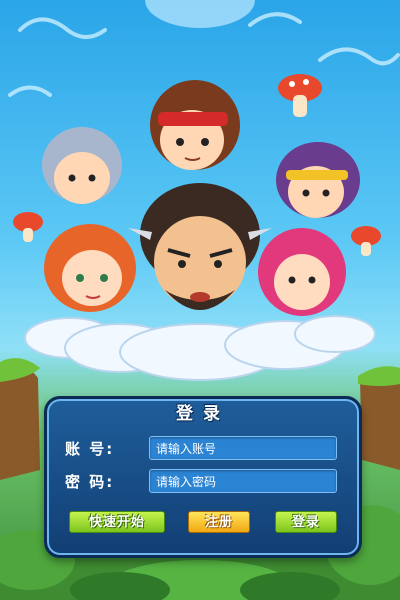 The height and width of the screenshot is (600, 400). What do you see at coordinates (90, 482) in the screenshot?
I see `password-label: 密 码:` at bounding box center [90, 482].